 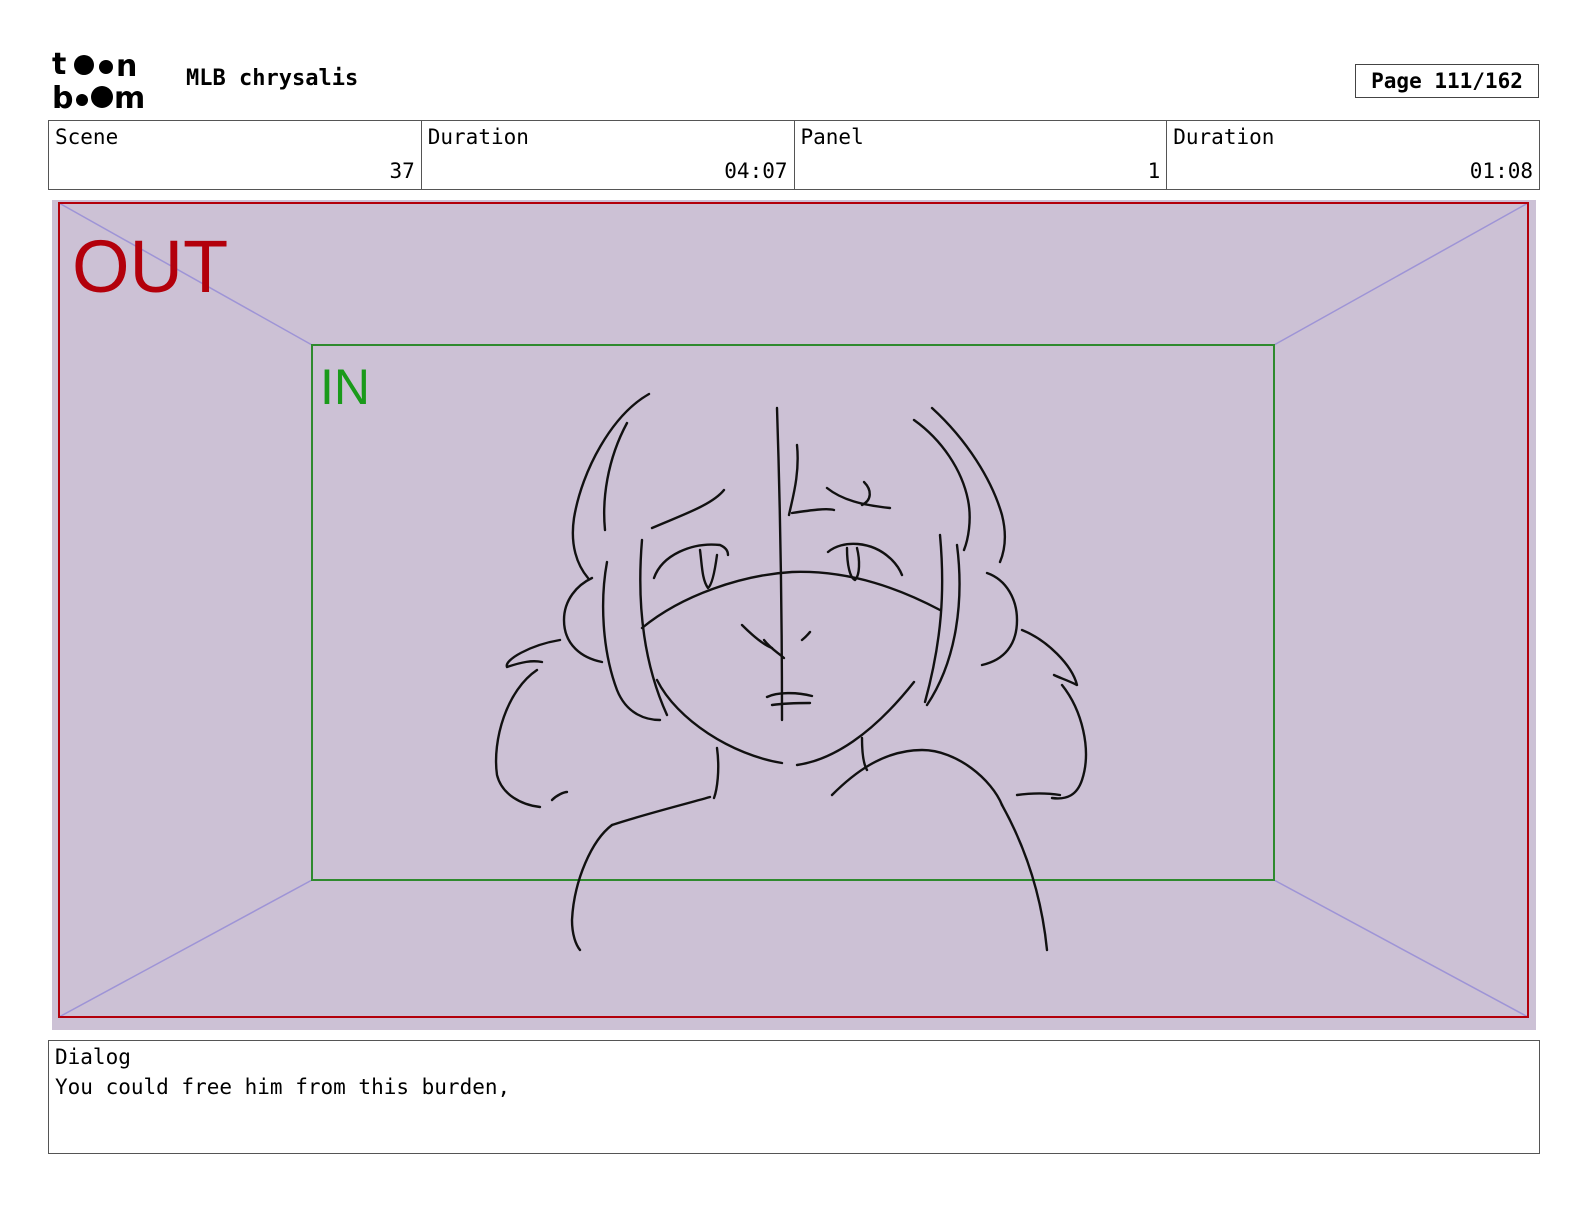 What do you see at coordinates (235, 155) in the screenshot?
I see `scene-cell: Scene 37` at bounding box center [235, 155].